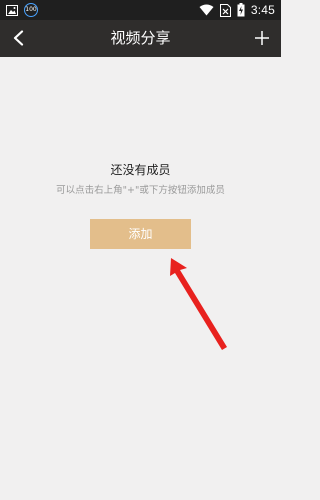  What do you see at coordinates (31, 10) in the screenshot?
I see `badge-100-icon: 100` at bounding box center [31, 10].